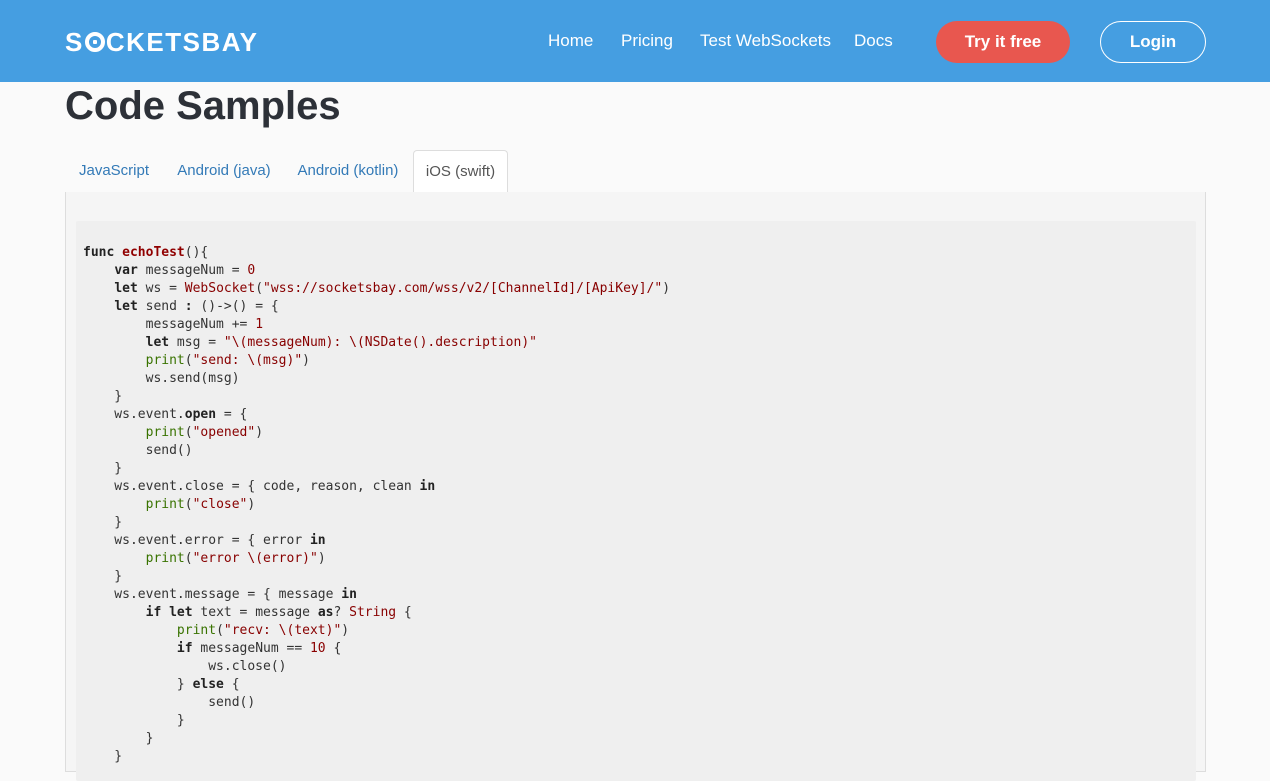 The width and height of the screenshot is (1270, 781). What do you see at coordinates (325, 612) in the screenshot?
I see `code-token: as` at bounding box center [325, 612].